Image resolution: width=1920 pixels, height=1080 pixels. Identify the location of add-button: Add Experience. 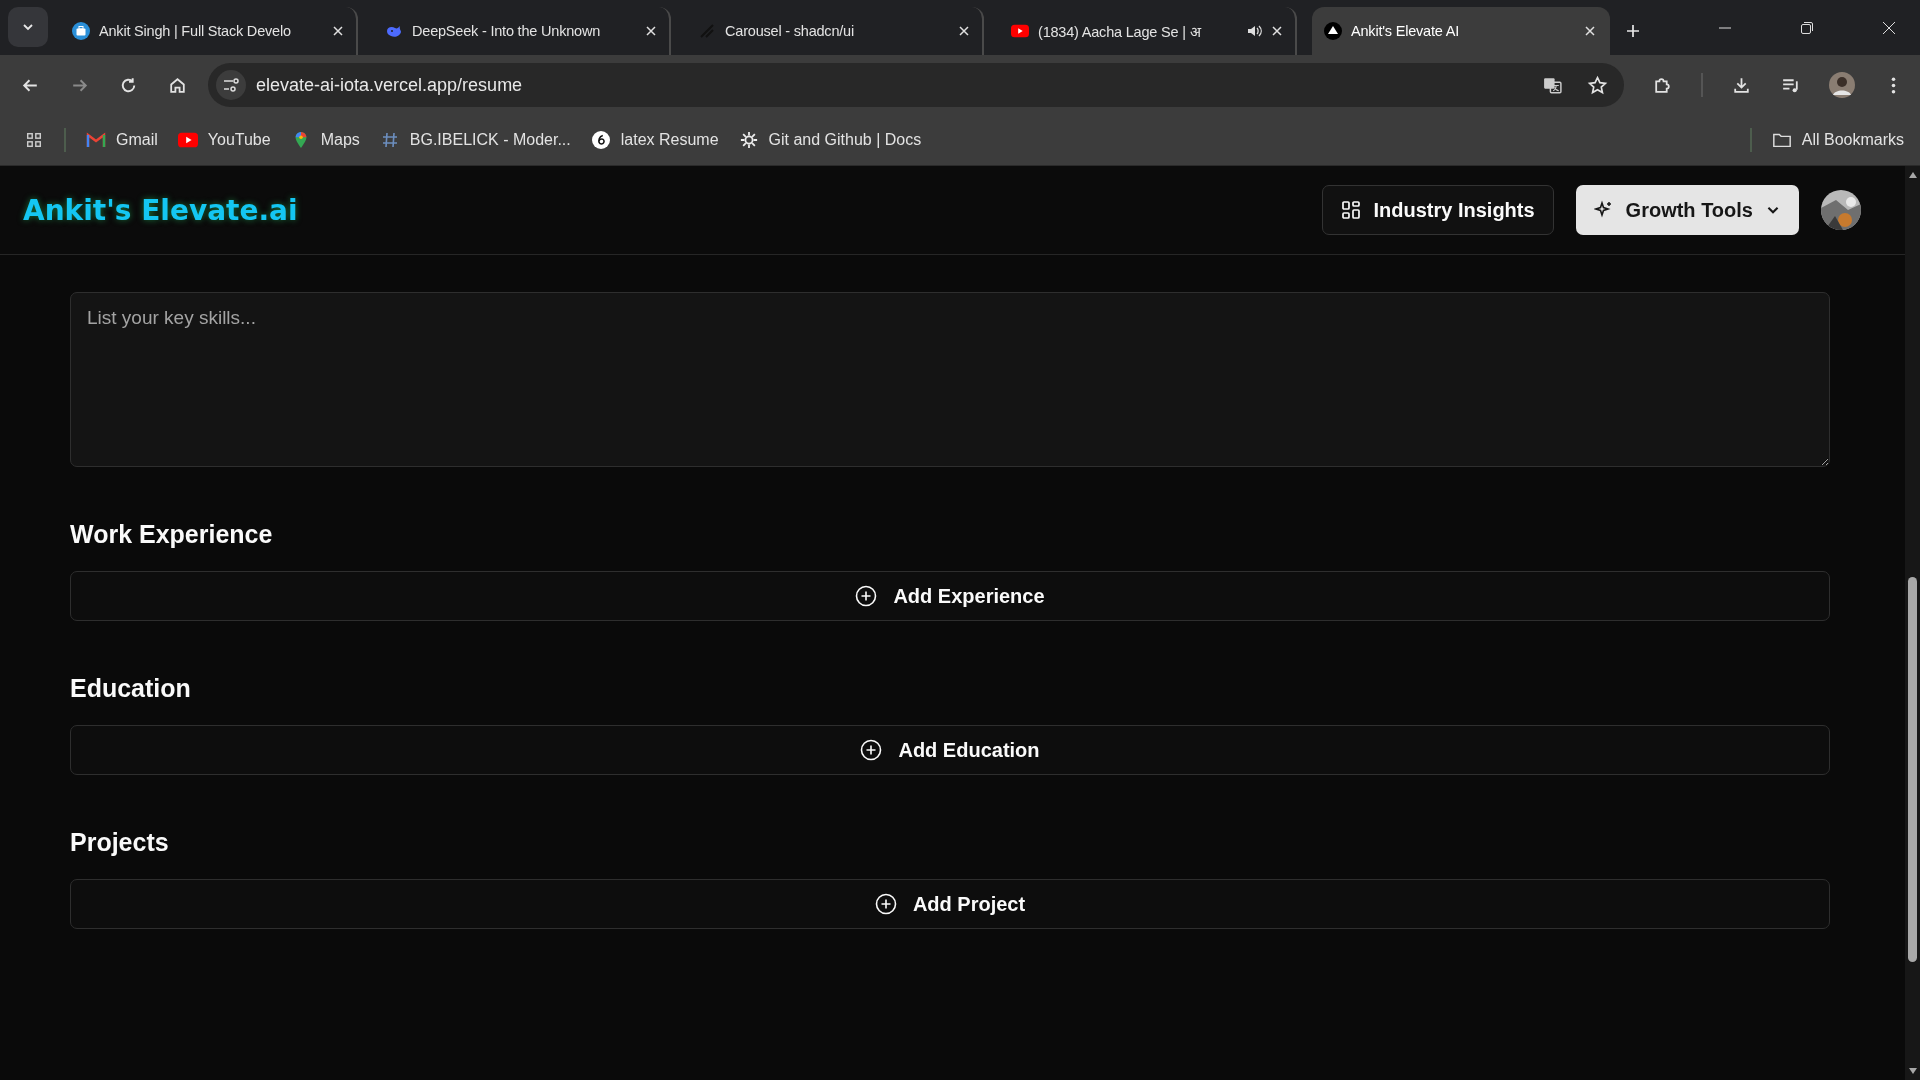
(950, 596).